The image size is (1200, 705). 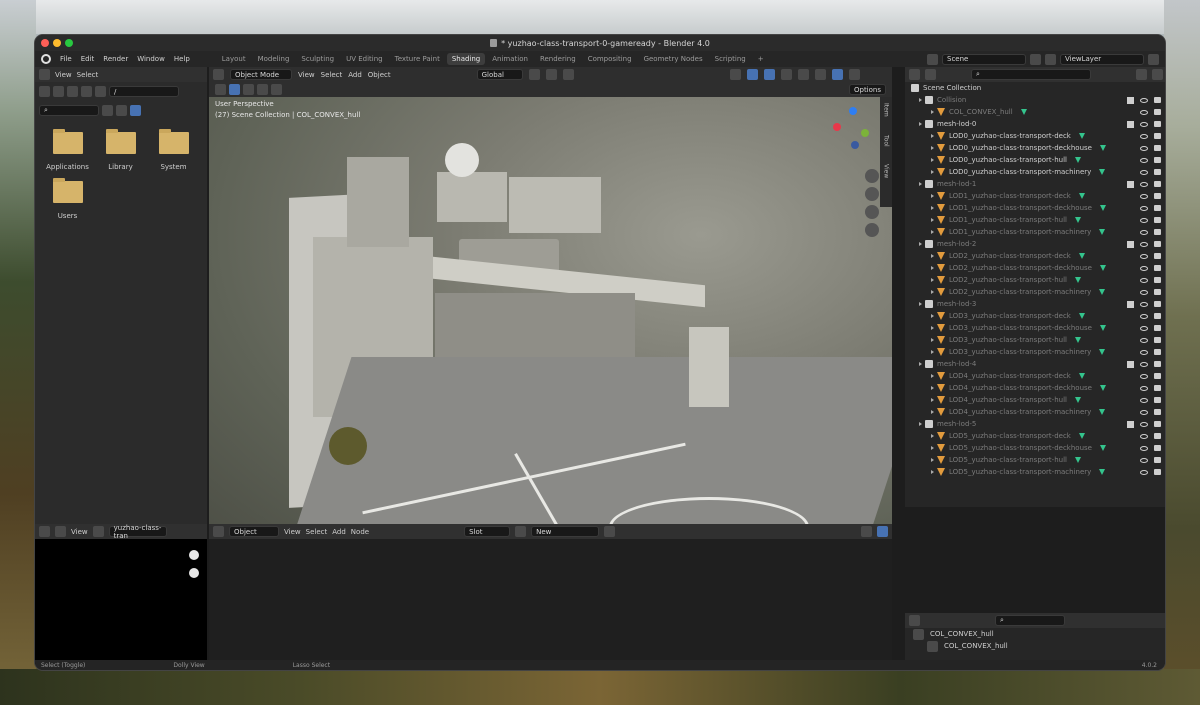 What do you see at coordinates (1035, 112) in the screenshot?
I see `object-row: COL_CONVEX_hull` at bounding box center [1035, 112].